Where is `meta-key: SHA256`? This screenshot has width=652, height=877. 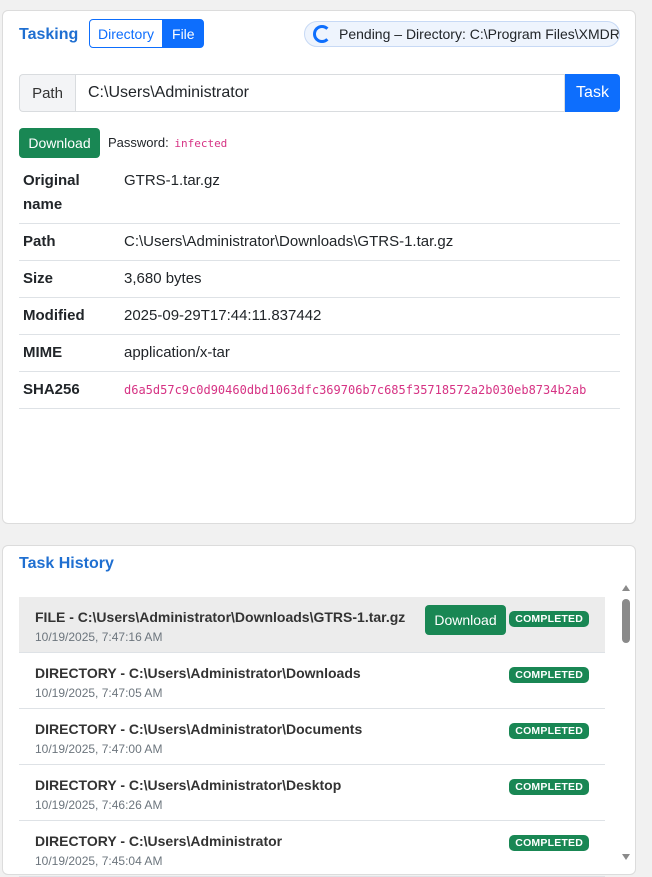
meta-key: SHA256 is located at coordinates (69, 390).